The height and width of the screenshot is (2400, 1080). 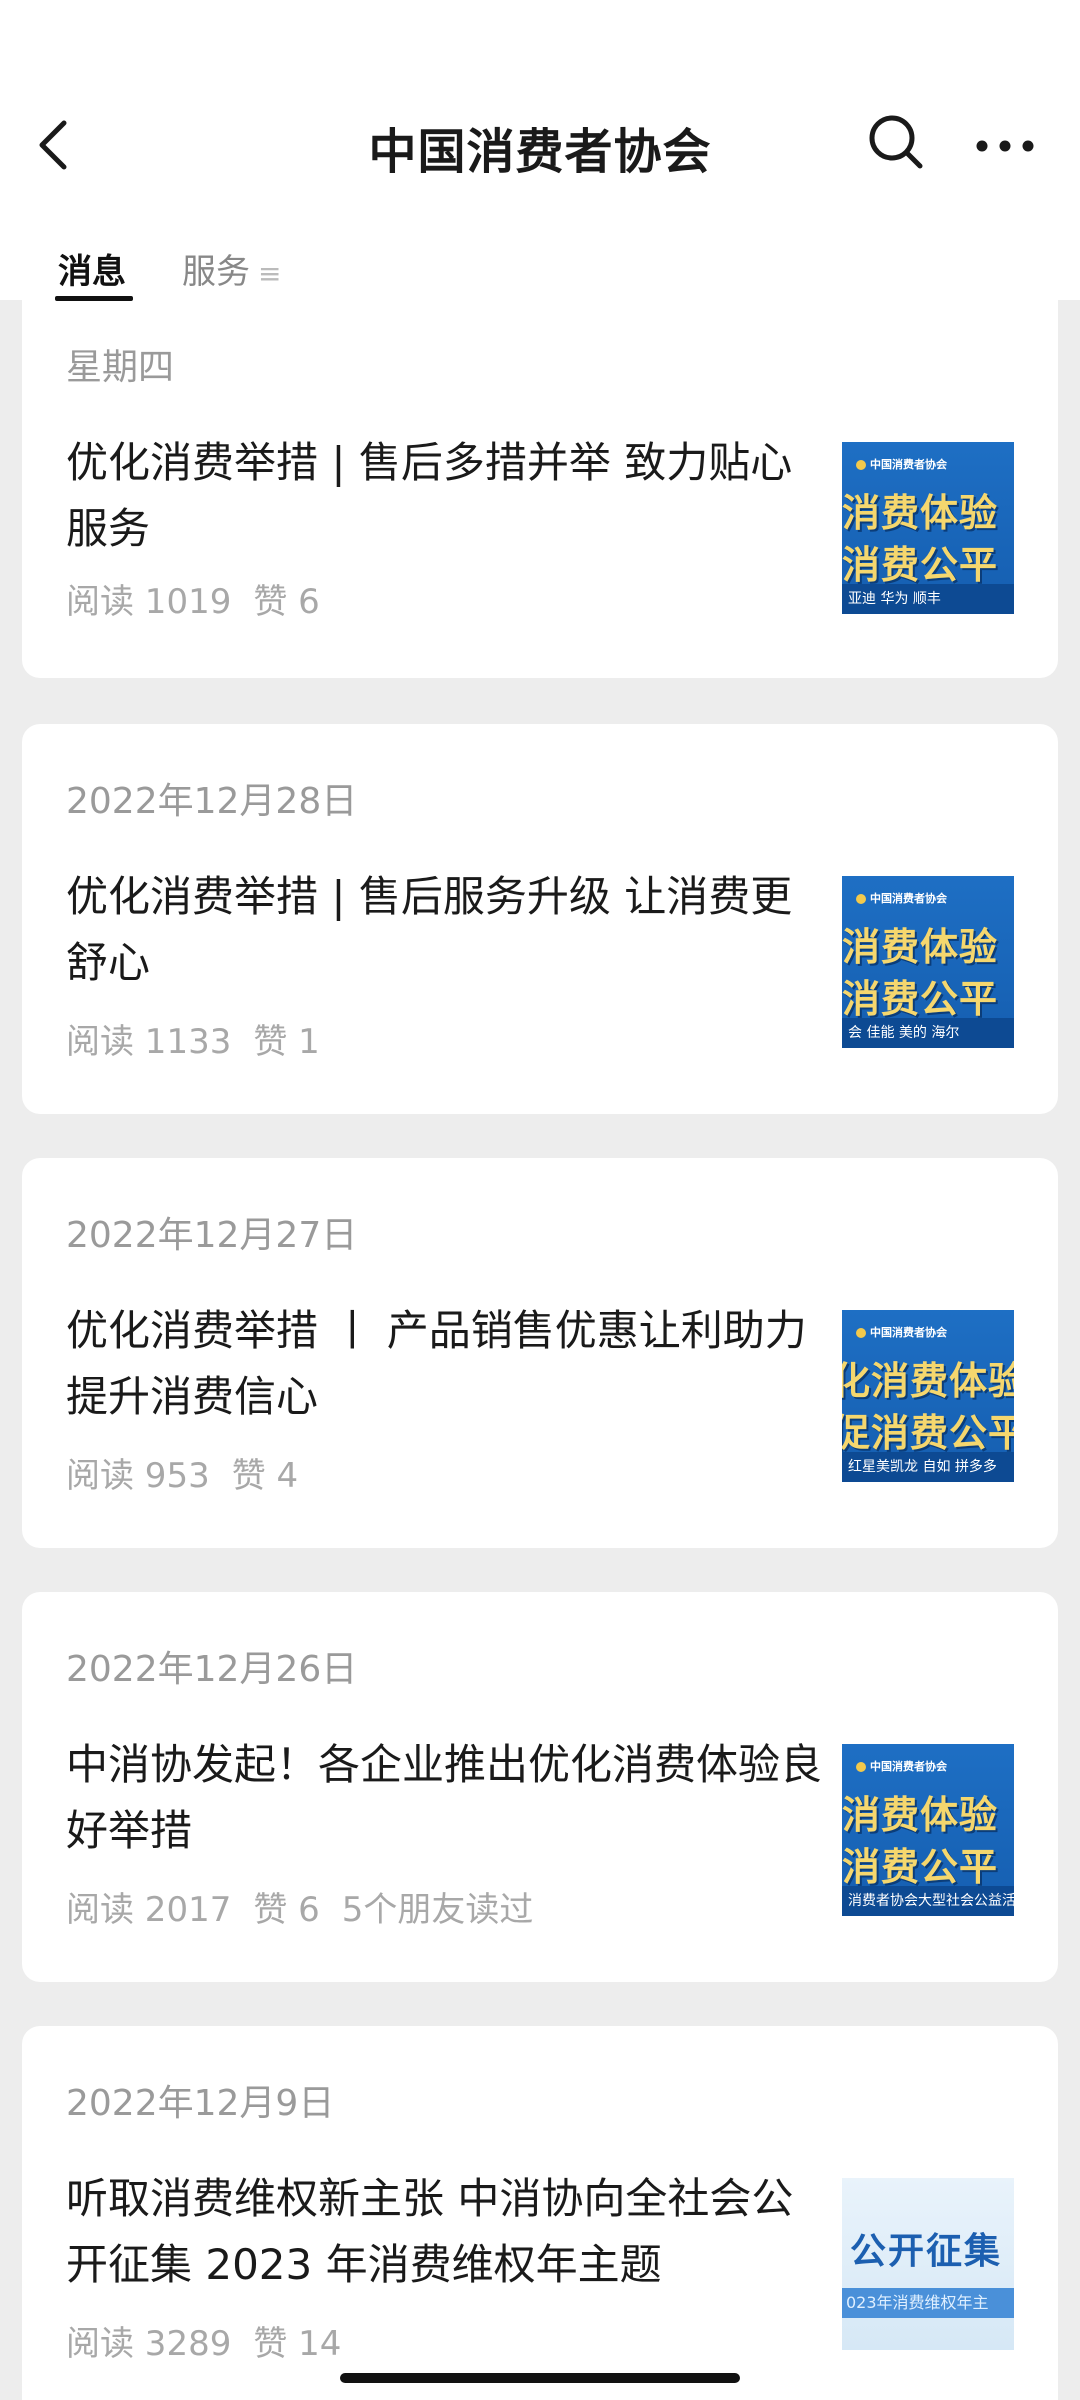 What do you see at coordinates (212, 1235) in the screenshot?
I see `article-date: 2022年12月27日` at bounding box center [212, 1235].